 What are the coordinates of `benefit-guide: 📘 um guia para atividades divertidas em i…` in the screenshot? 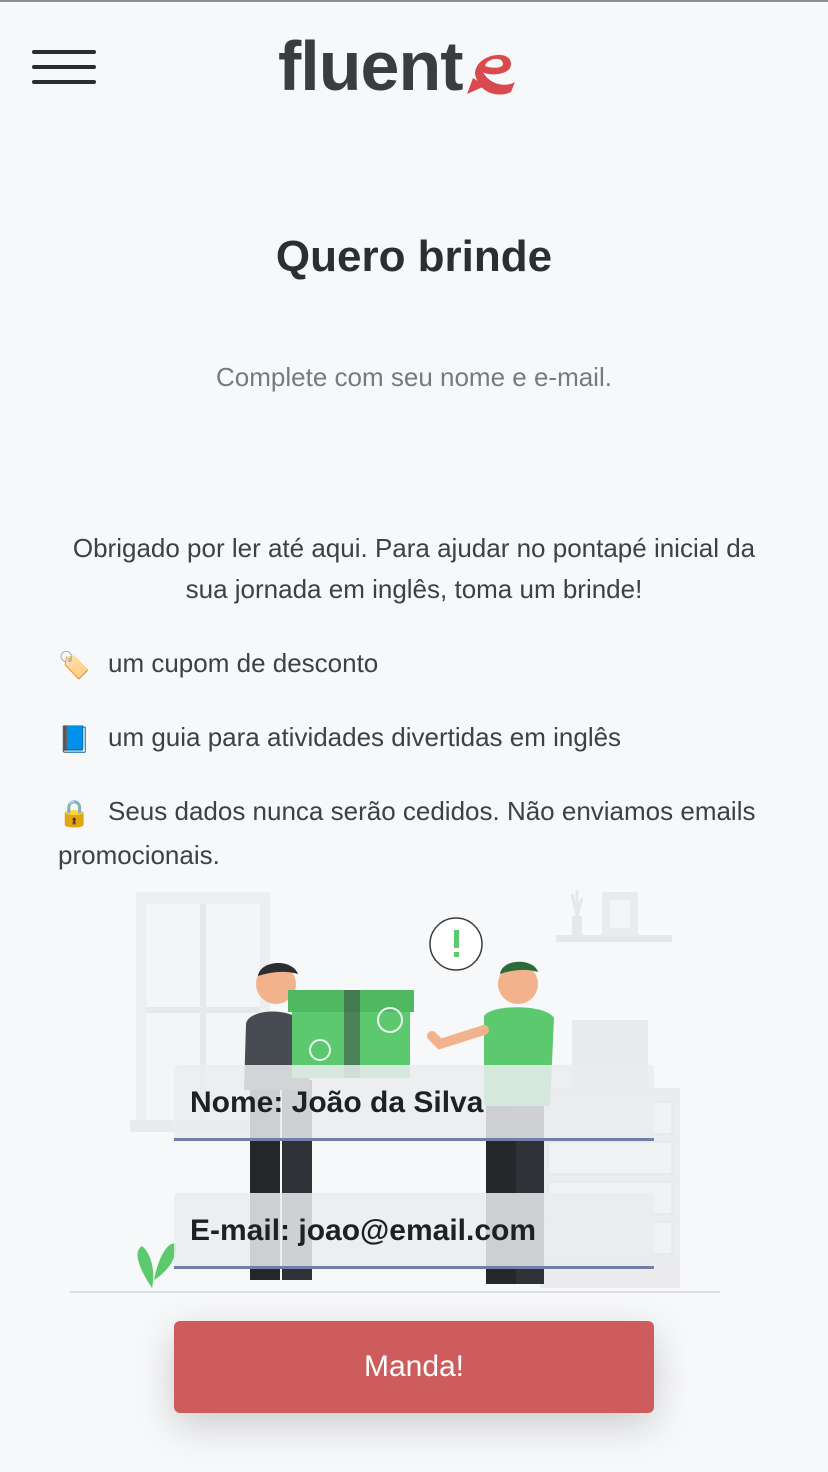 It's located at (339, 738).